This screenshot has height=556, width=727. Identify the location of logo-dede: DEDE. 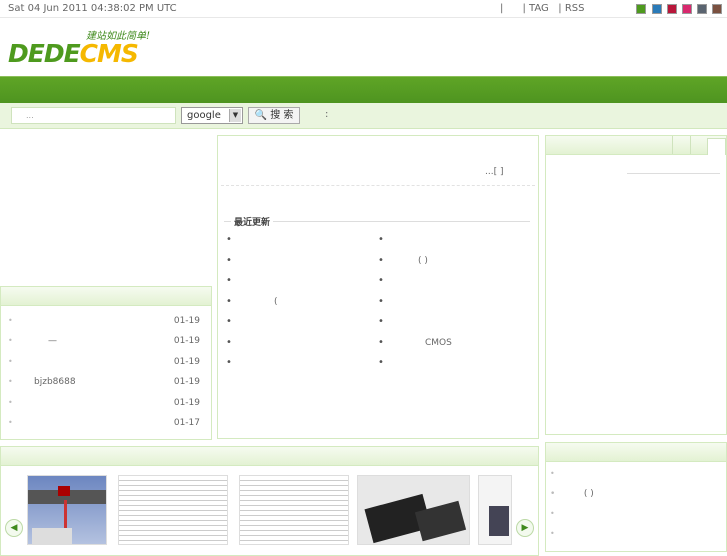
(44, 53).